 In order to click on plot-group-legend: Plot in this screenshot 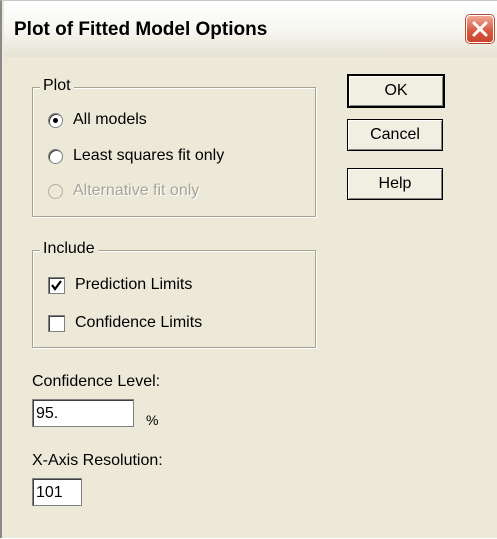, I will do `click(57, 86)`.